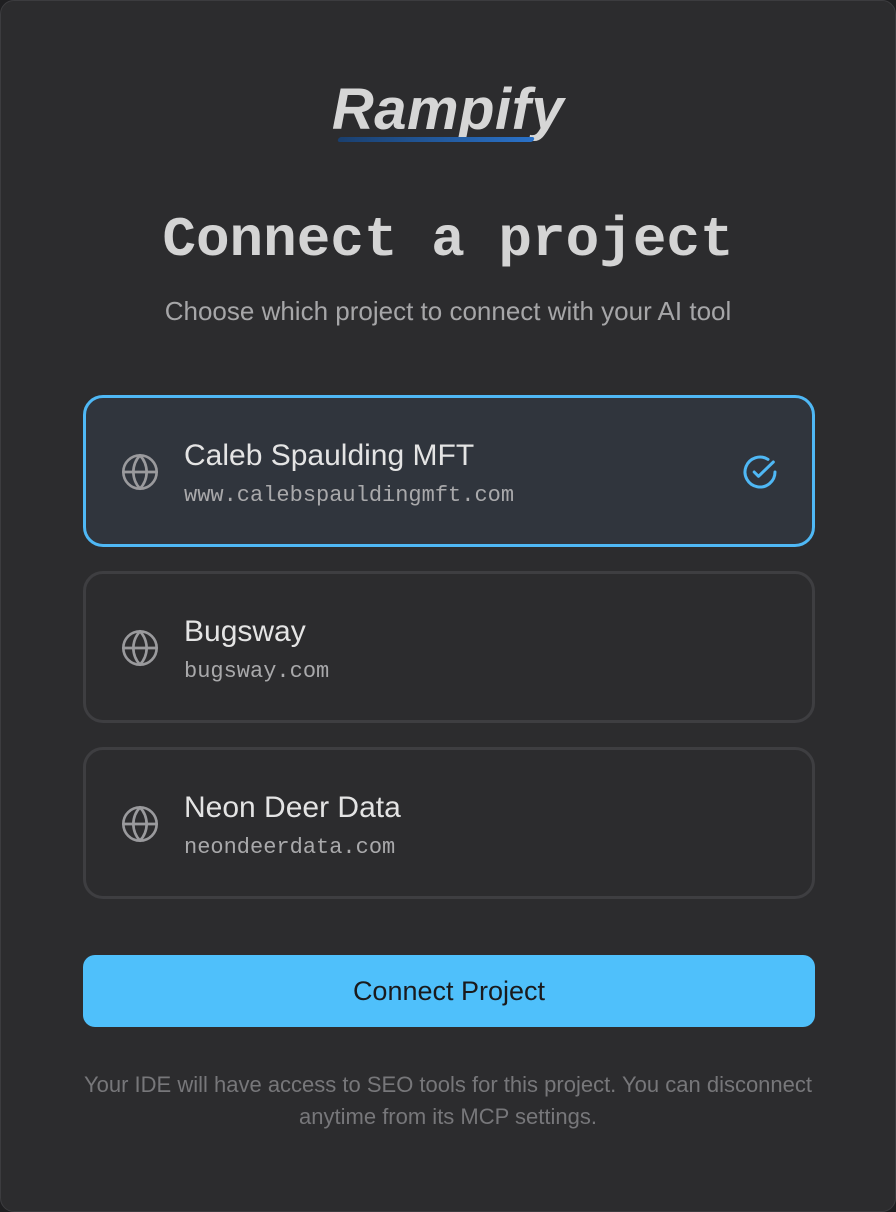 The height and width of the screenshot is (1212, 896). I want to click on logo: Rampify, so click(448, 110).